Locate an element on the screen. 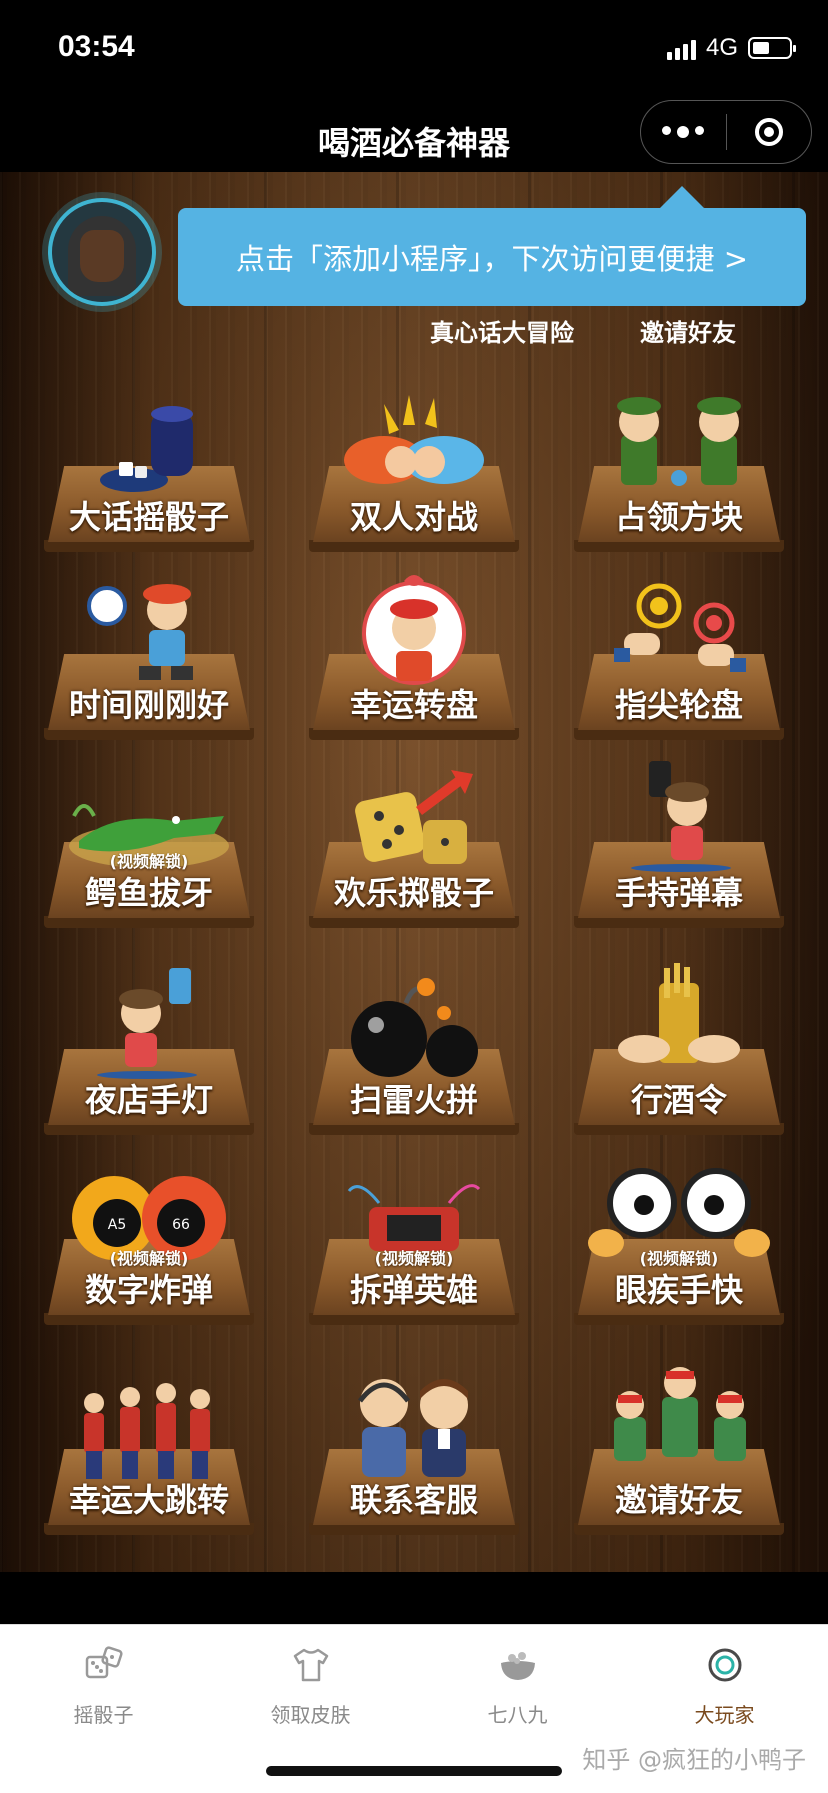 The width and height of the screenshot is (828, 1793). battery-icon is located at coordinates (772, 48).